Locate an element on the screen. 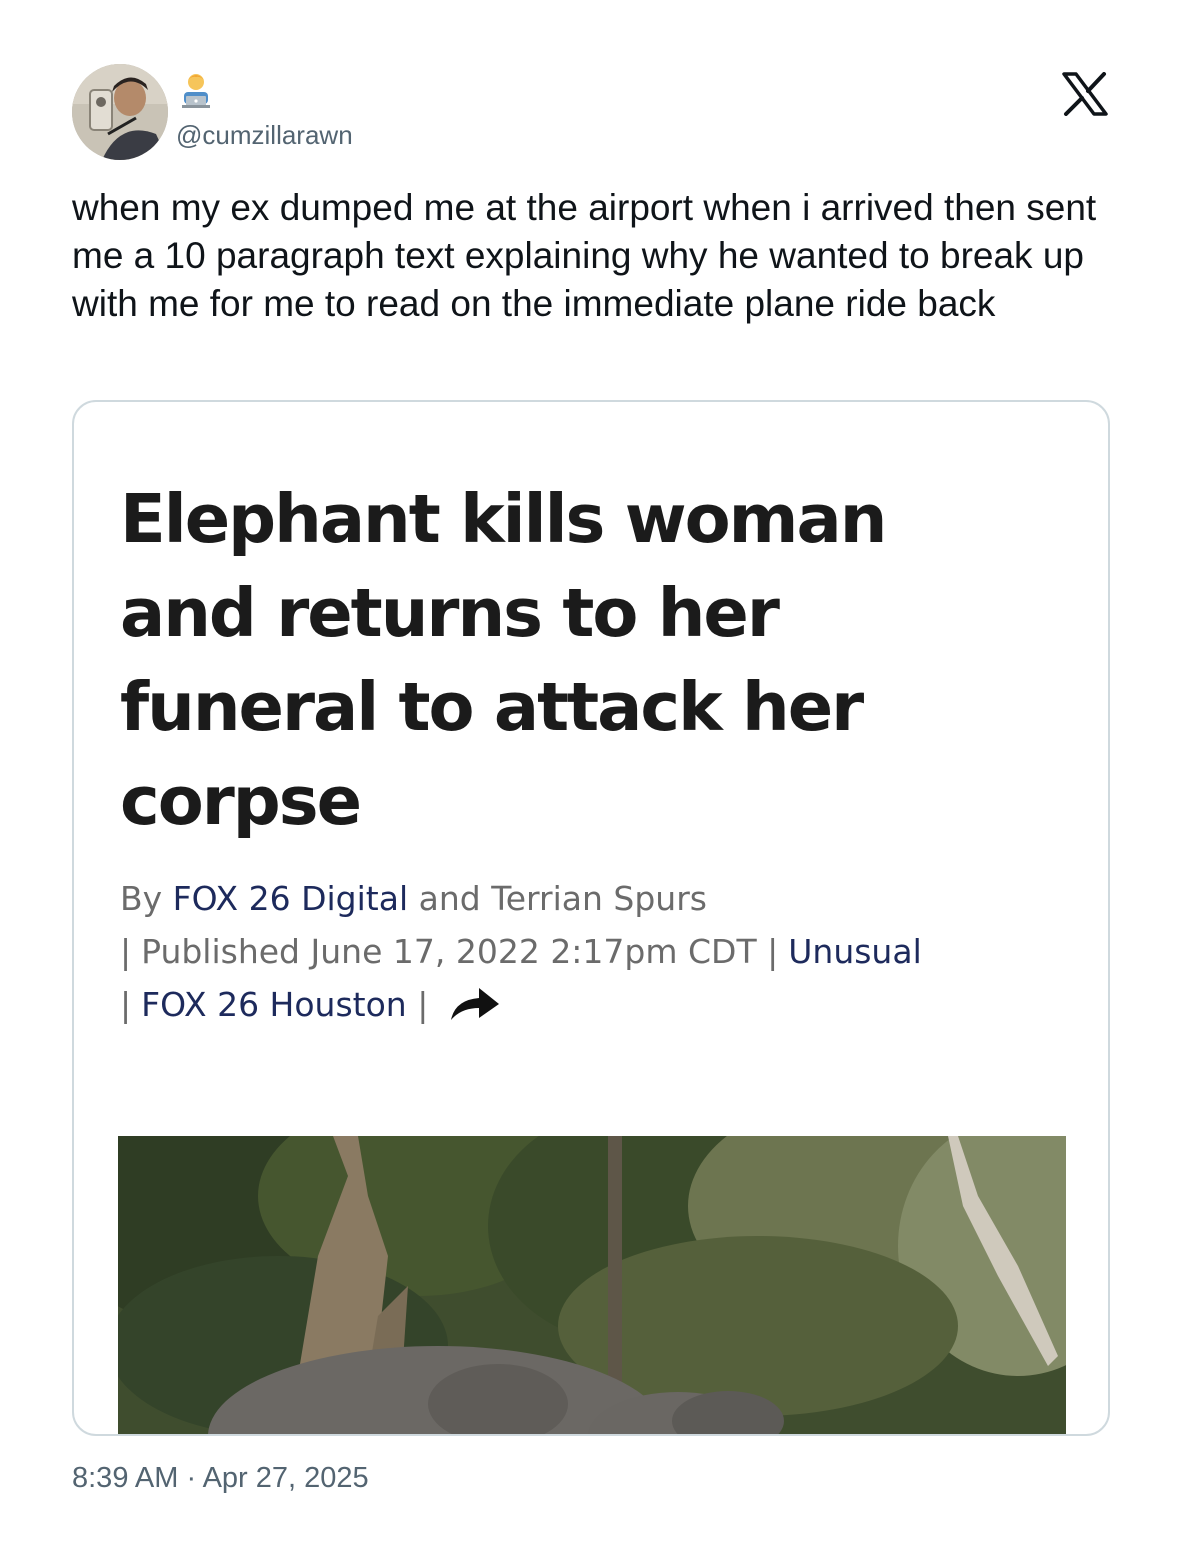  byline-coauthor: and Terrian Spurs is located at coordinates (562, 898).